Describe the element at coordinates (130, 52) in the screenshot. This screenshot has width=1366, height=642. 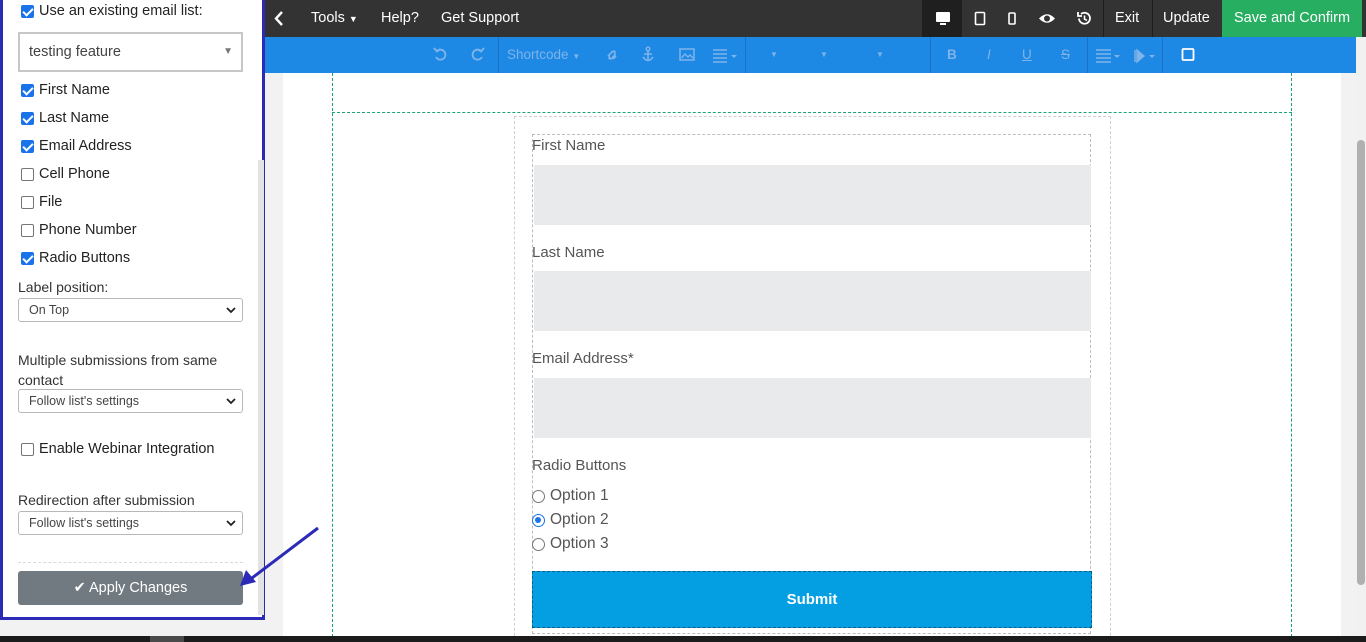
I see `email-list-select: testing feature ▼` at that location.